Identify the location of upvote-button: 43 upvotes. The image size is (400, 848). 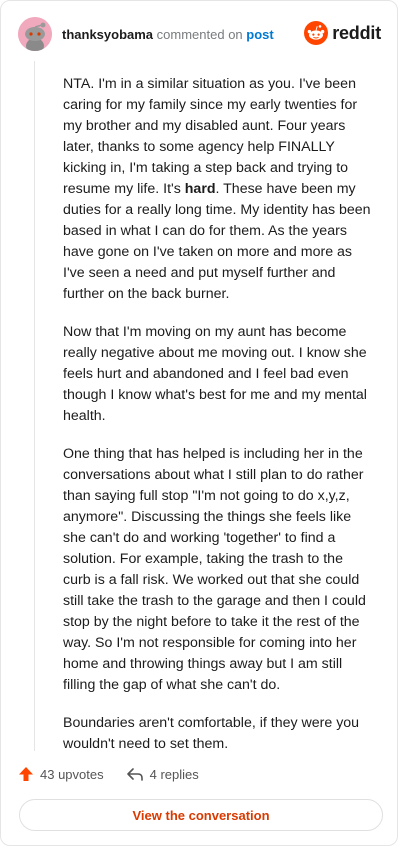
(61, 774).